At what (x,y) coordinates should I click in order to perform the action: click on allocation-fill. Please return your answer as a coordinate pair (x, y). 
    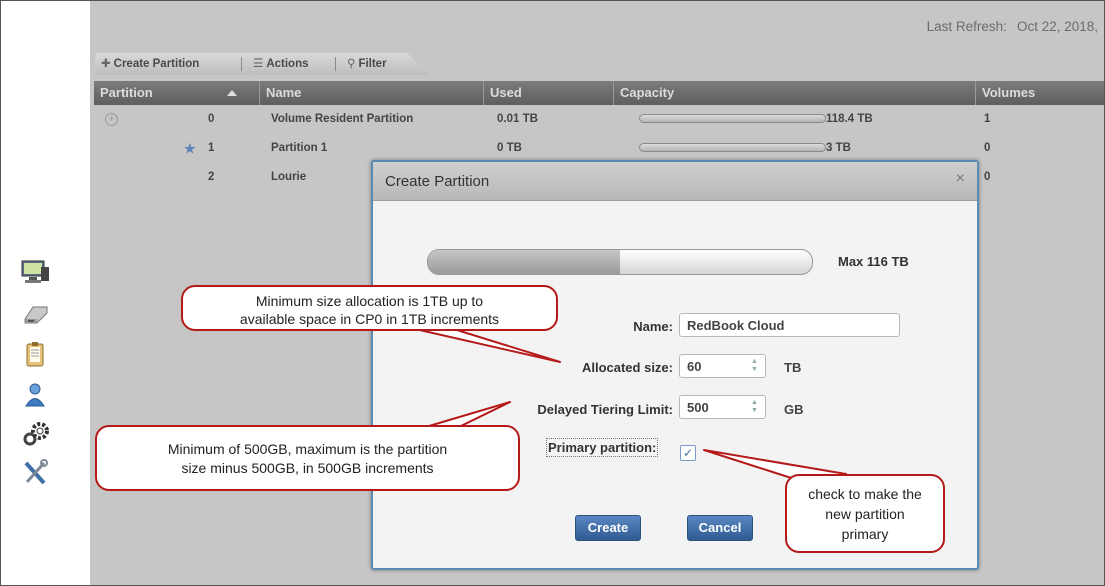
    Looking at the image, I should click on (524, 262).